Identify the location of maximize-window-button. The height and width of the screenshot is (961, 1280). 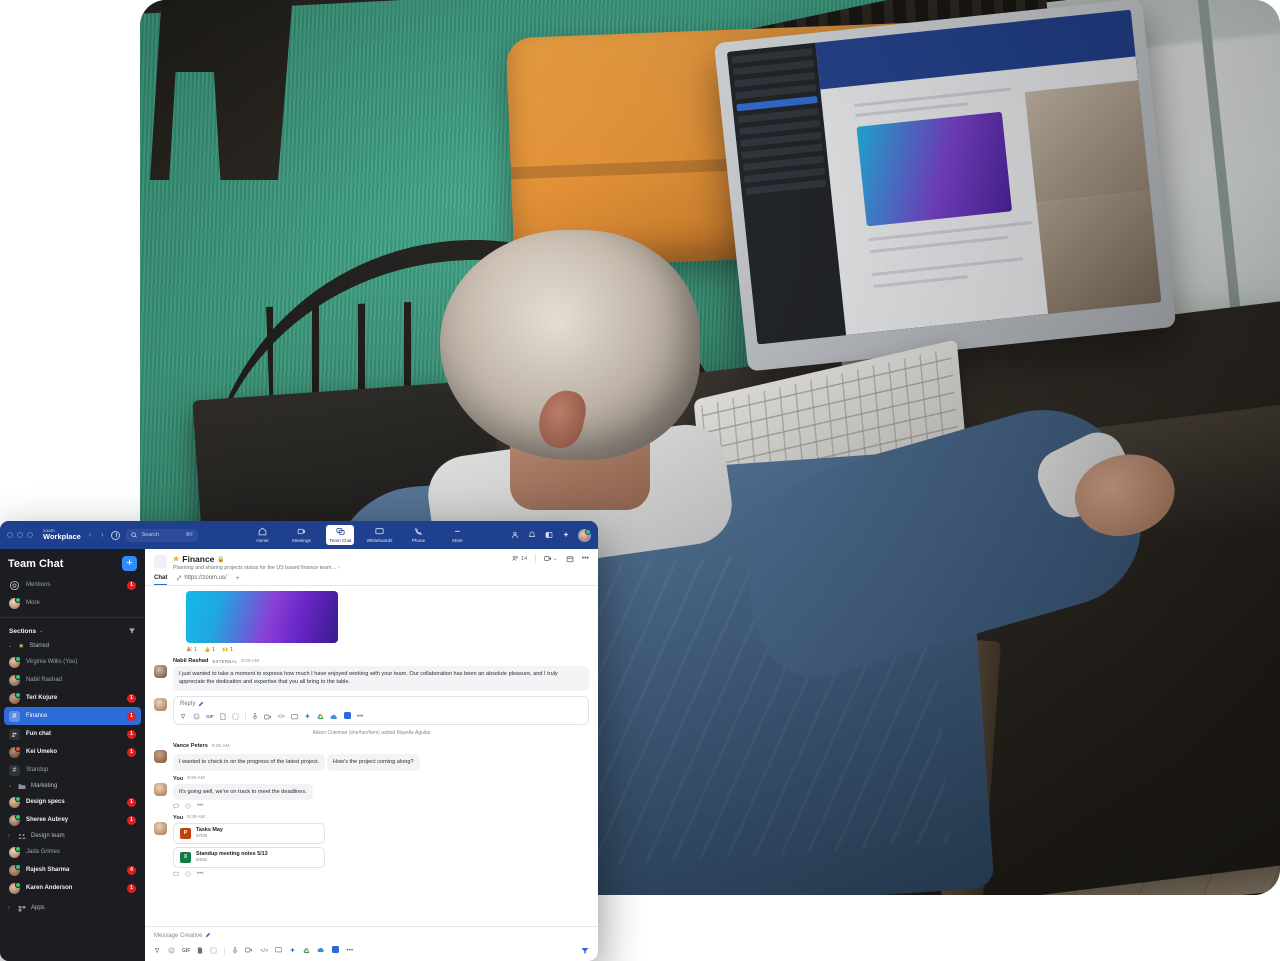
(30, 535).